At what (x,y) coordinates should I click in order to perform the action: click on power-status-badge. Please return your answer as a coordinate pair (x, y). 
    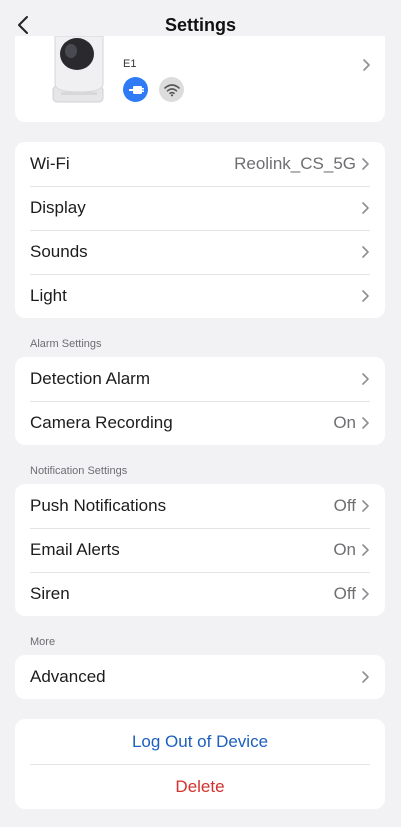
    Looking at the image, I should click on (135, 89).